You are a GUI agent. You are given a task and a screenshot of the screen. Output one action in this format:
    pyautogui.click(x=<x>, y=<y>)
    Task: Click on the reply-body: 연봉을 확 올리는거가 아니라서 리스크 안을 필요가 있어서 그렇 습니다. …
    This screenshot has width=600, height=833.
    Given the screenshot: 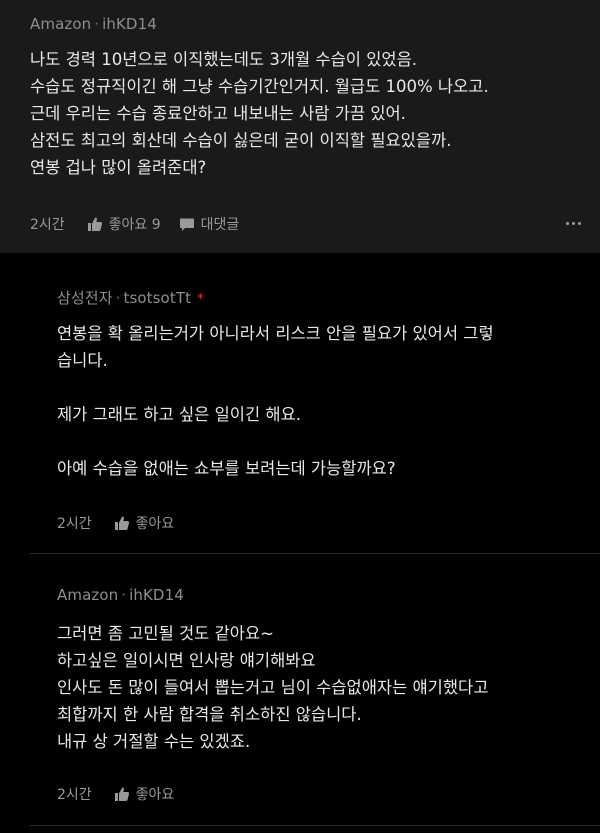 What is the action you would take?
    pyautogui.click(x=275, y=401)
    